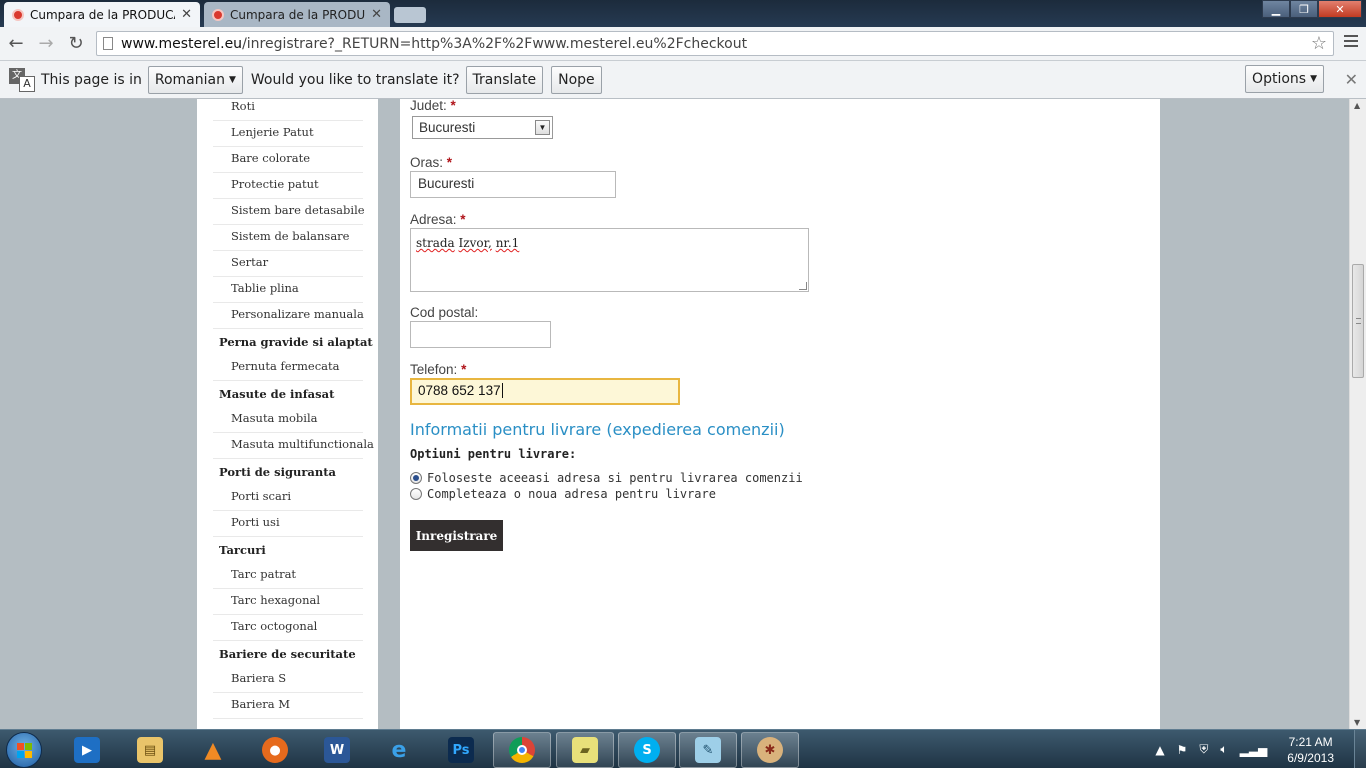  Describe the element at coordinates (1357, 414) in the screenshot. I see `page-scrollbar: ▲ ▼` at that location.